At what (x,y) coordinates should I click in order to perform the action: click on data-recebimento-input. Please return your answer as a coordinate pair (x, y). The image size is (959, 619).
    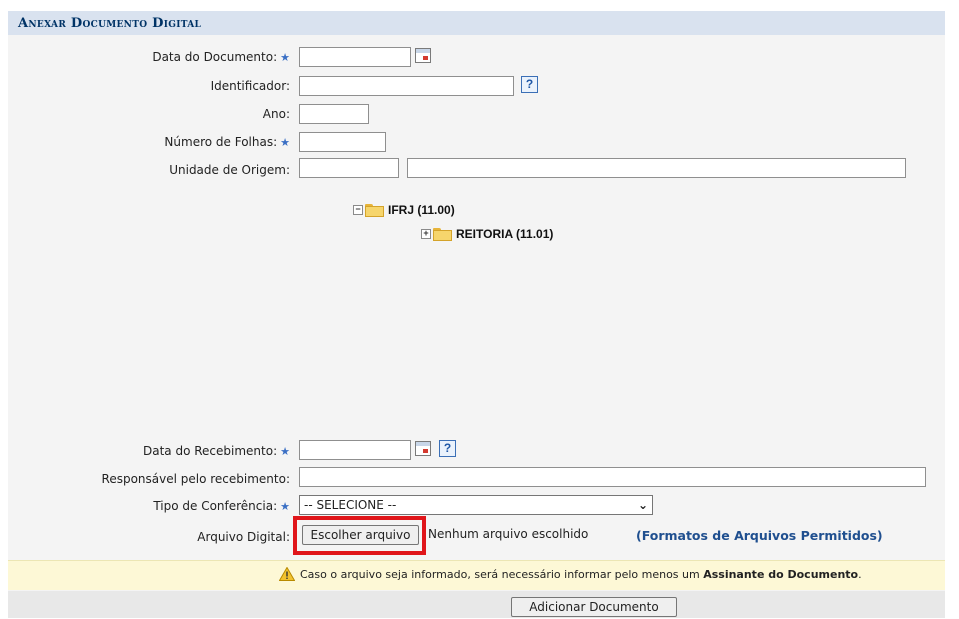
    Looking at the image, I should click on (355, 450).